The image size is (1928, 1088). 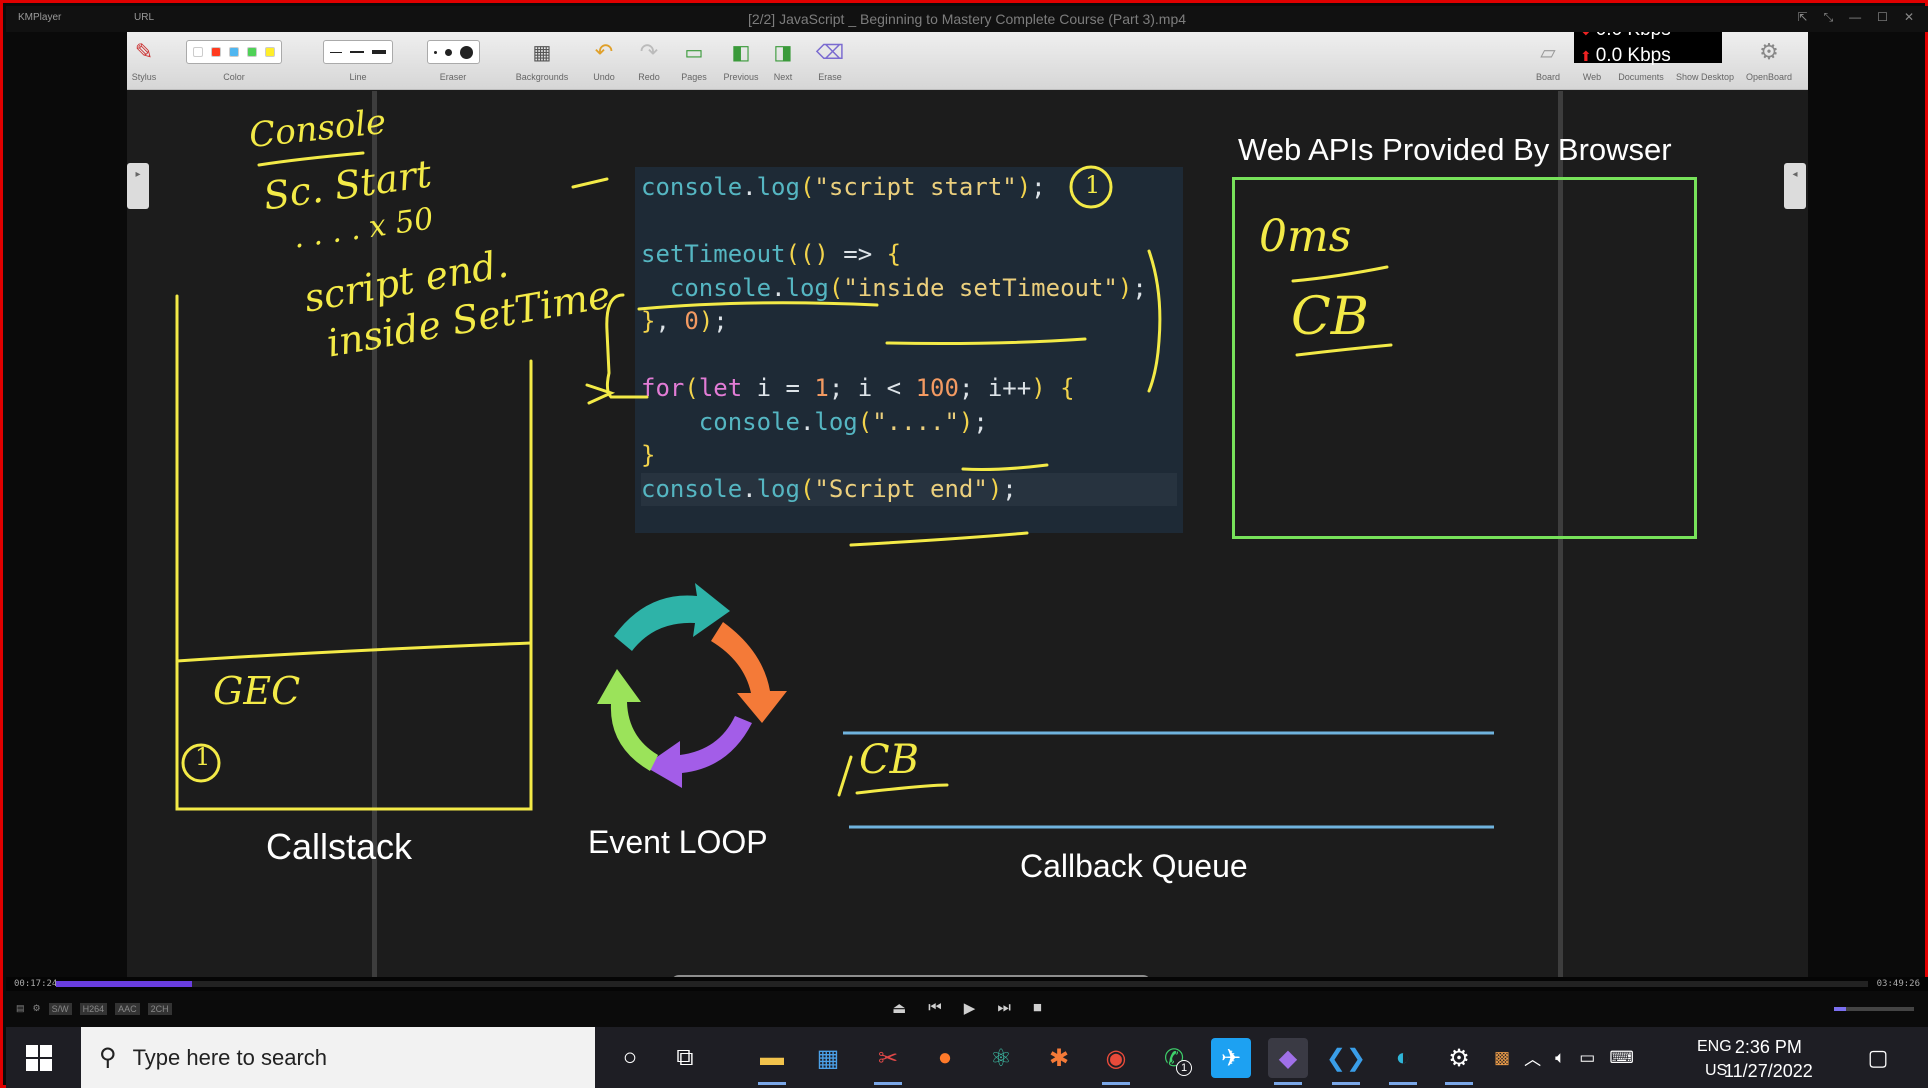 I want to click on color-swatches, so click(x=234, y=52).